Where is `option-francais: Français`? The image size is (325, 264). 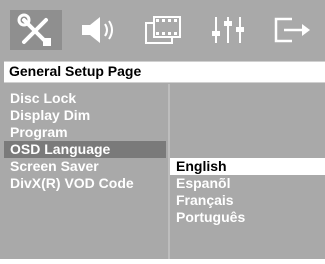
option-francais: Français is located at coordinates (247, 200).